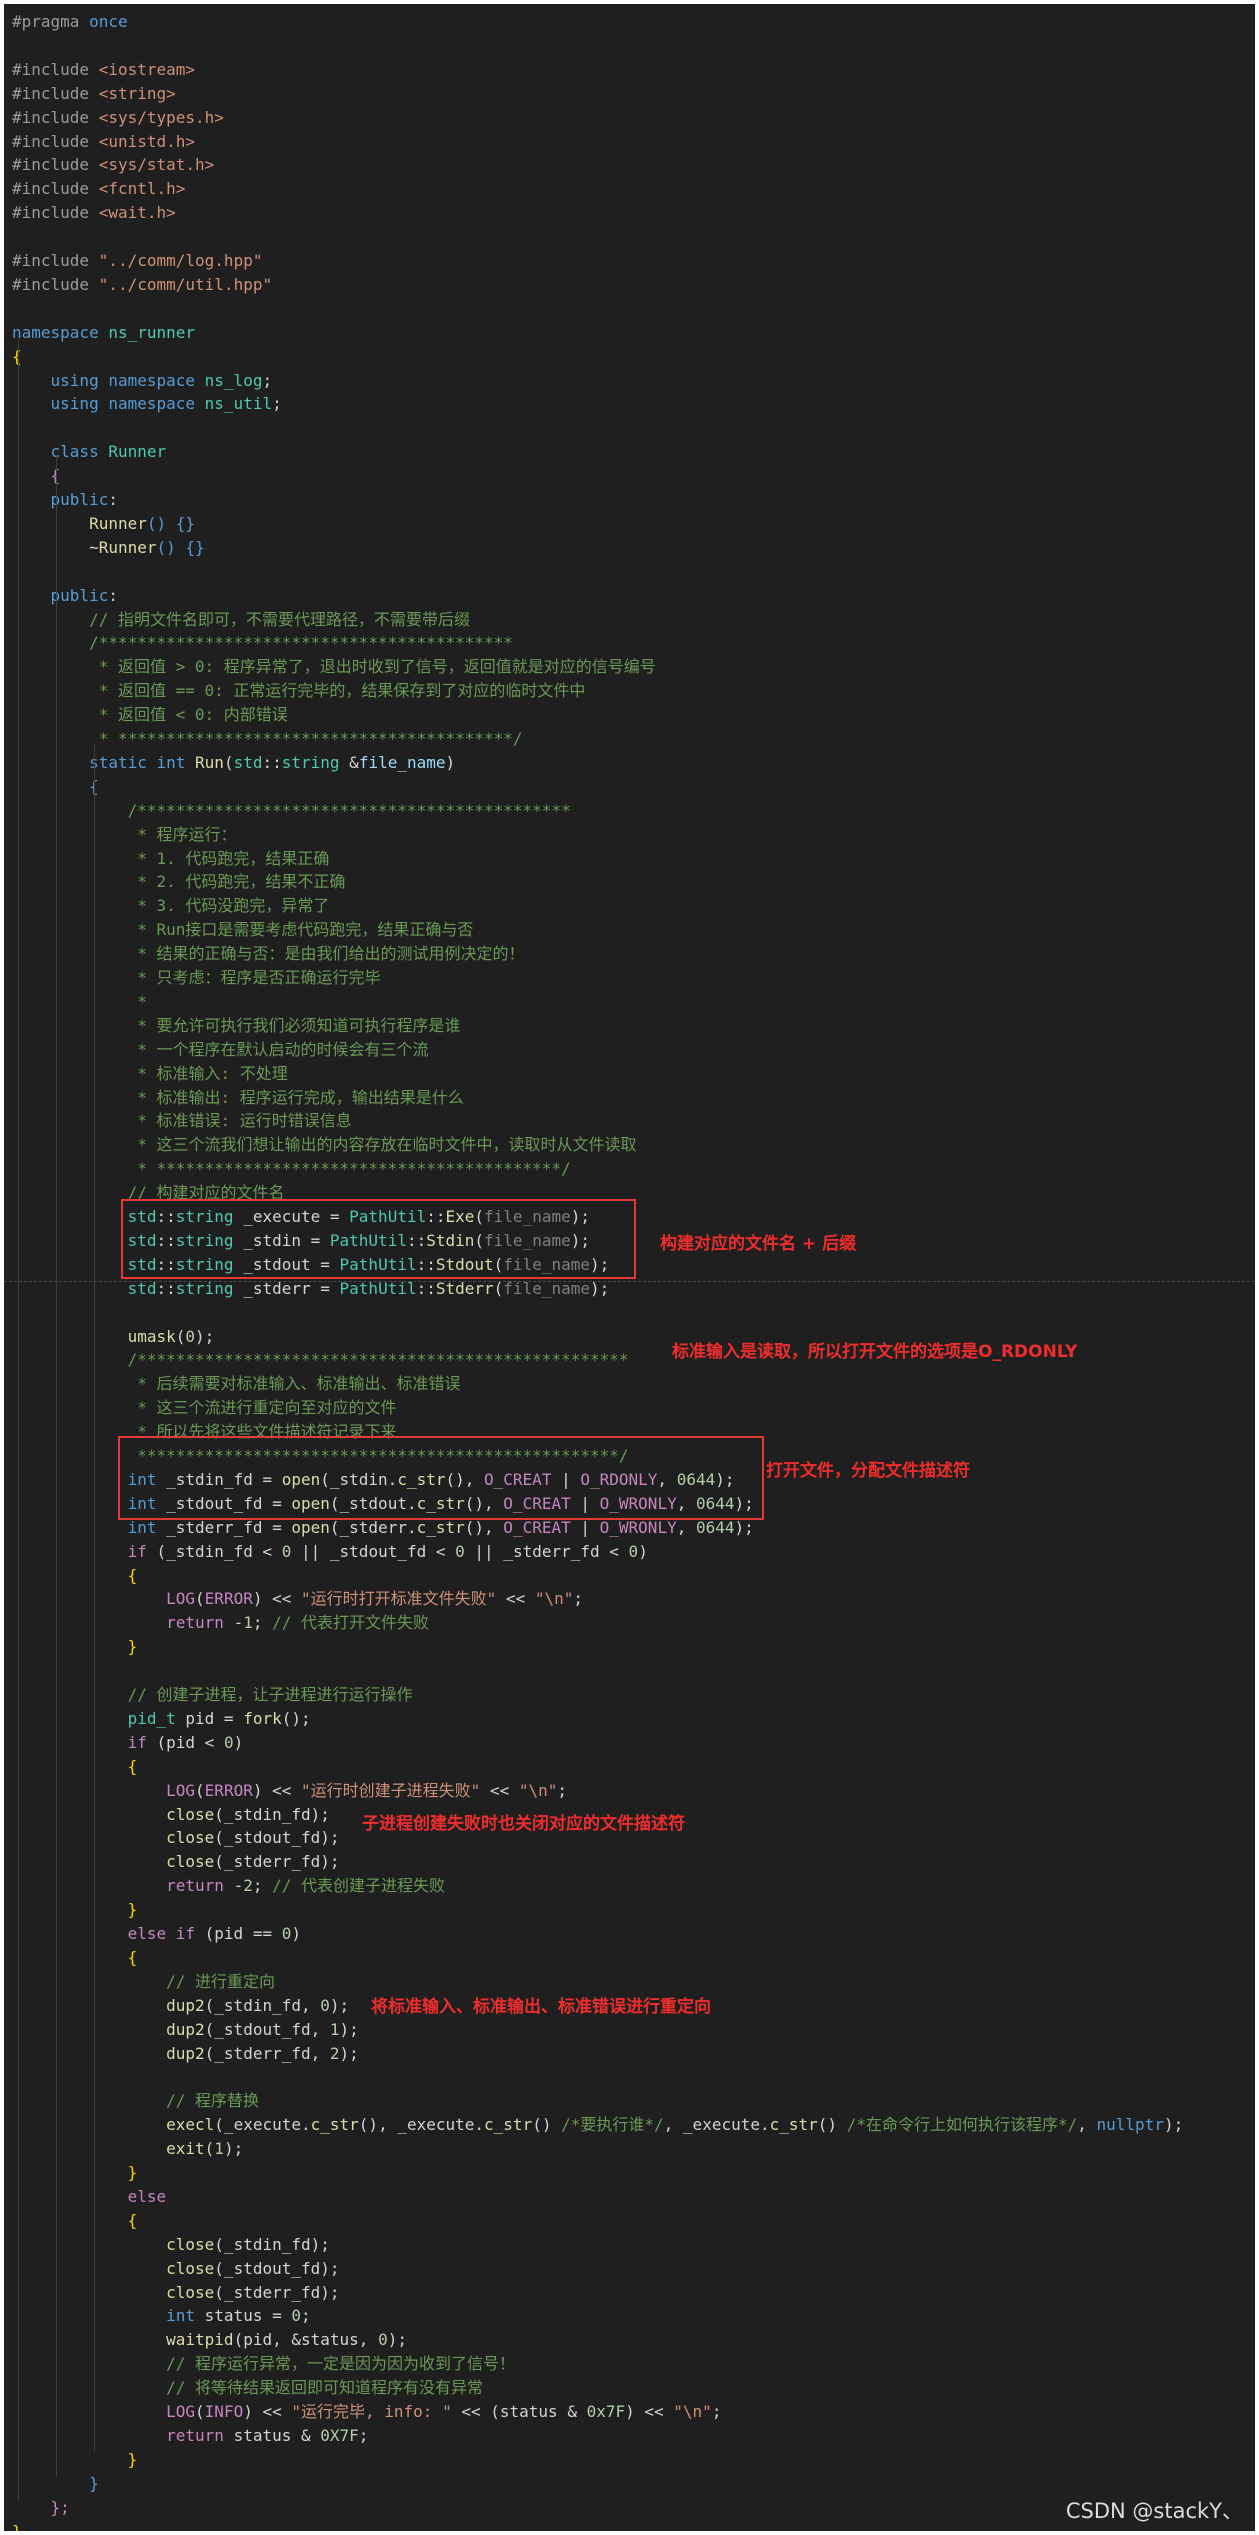  I want to click on code-line: close(_stdout_fd);, so click(175, 1838).